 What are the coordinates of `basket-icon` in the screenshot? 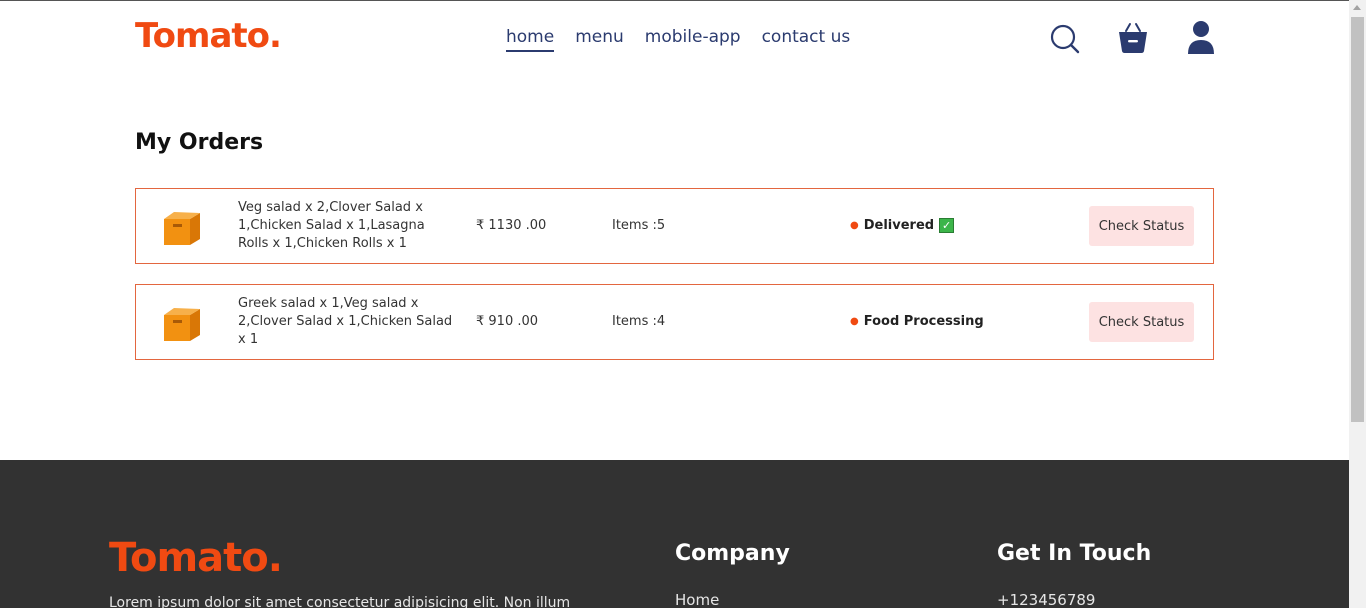 It's located at (1133, 38).